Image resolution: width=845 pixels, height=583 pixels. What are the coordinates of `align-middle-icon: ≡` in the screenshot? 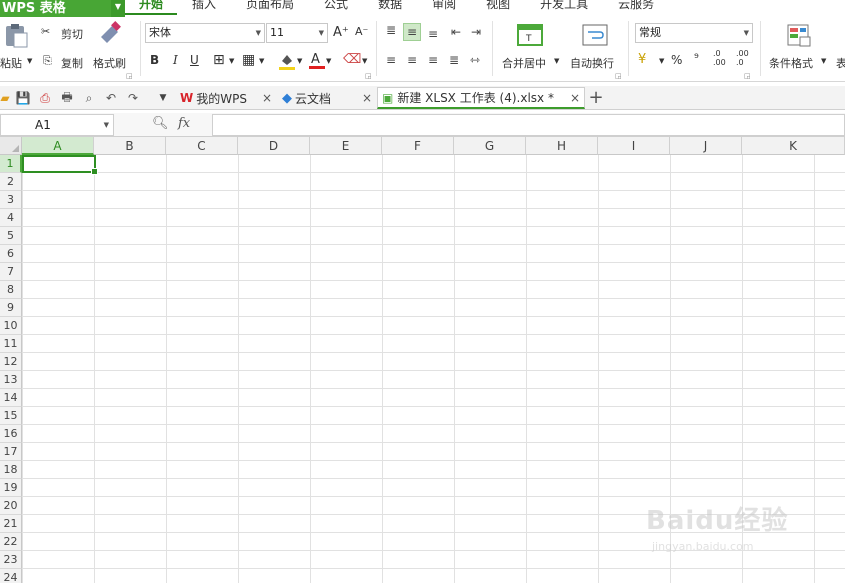 It's located at (412, 32).